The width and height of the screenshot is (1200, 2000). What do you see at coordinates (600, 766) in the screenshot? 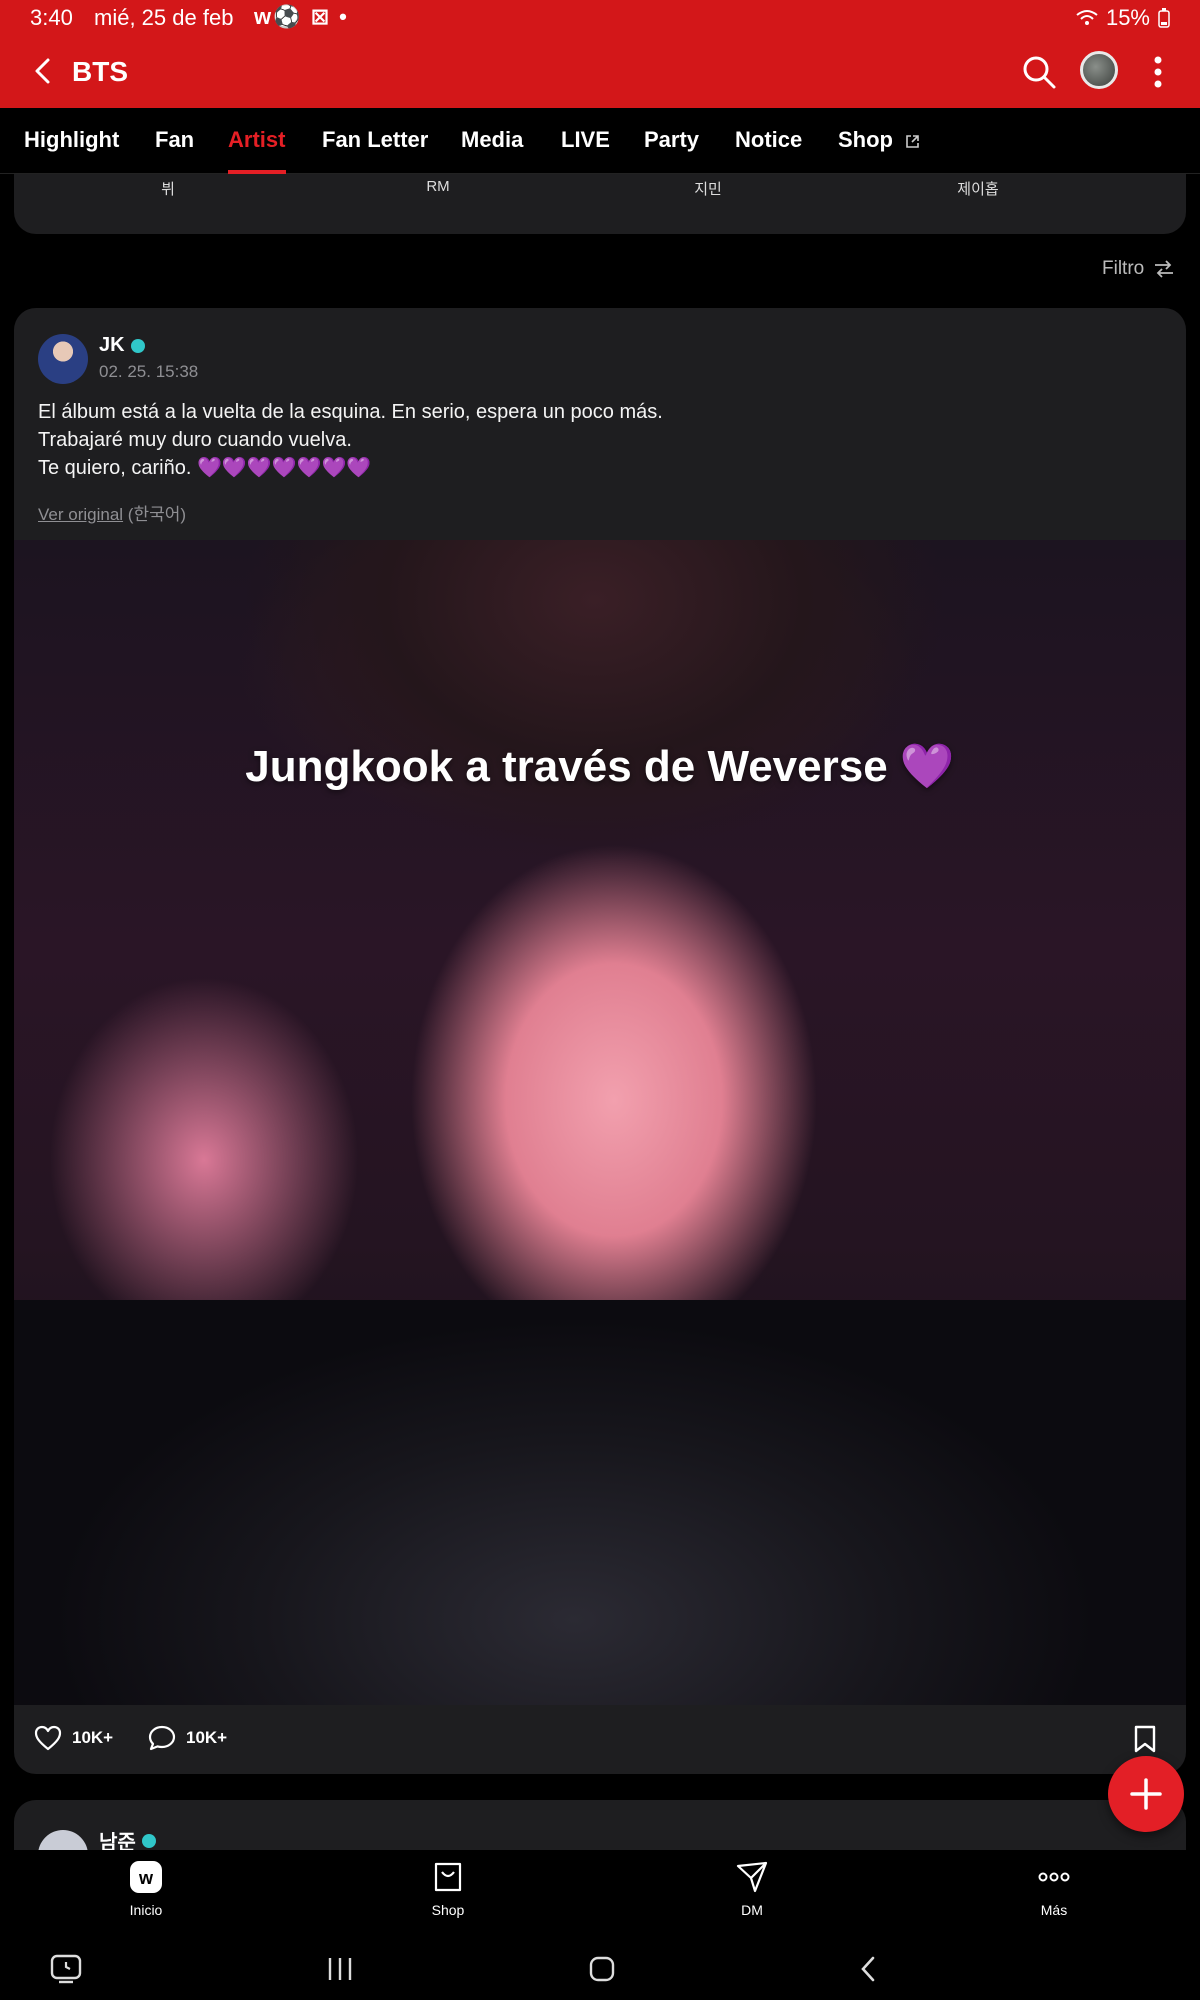
I see `photo-caption-overlay: Jungkook a través de Weverse 💜` at bounding box center [600, 766].